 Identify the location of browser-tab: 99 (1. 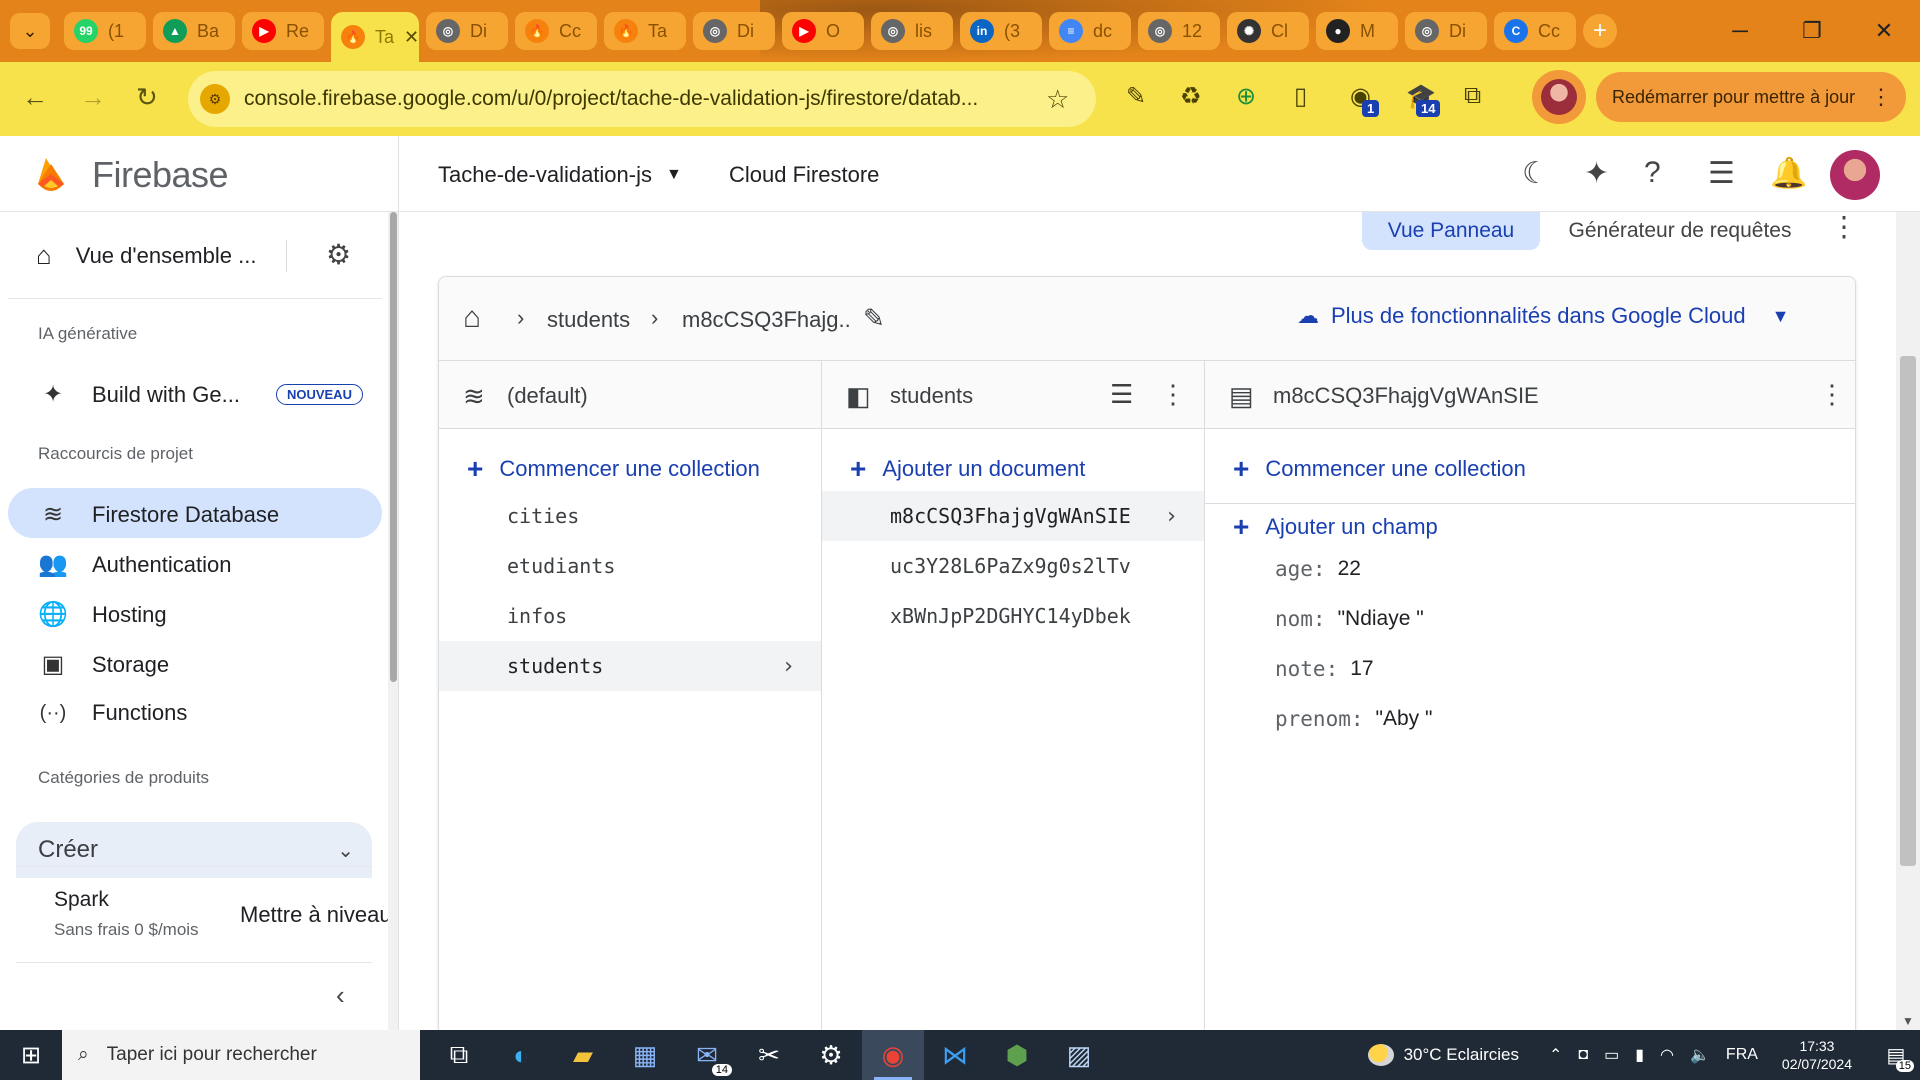
(105, 31).